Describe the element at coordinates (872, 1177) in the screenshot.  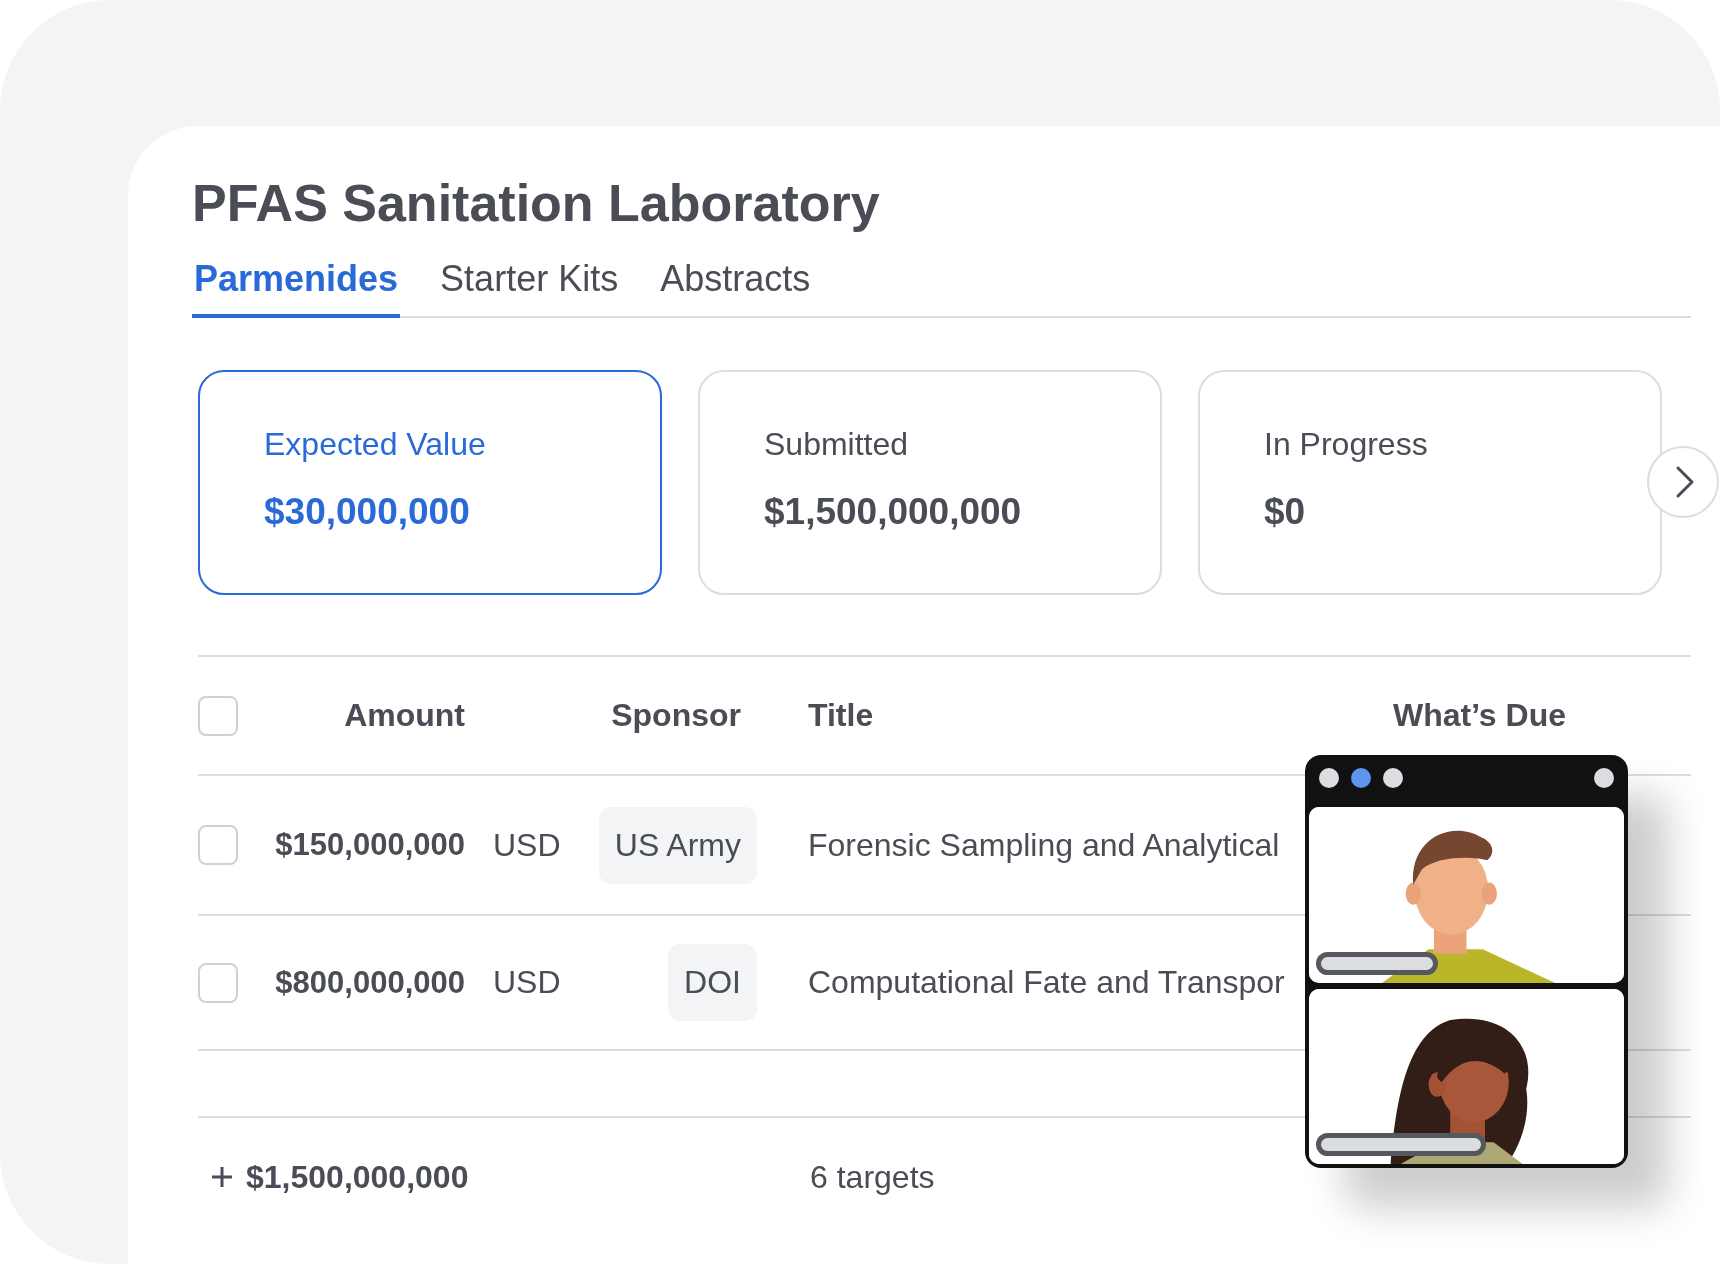
I see `target-count: 6 targets` at that location.